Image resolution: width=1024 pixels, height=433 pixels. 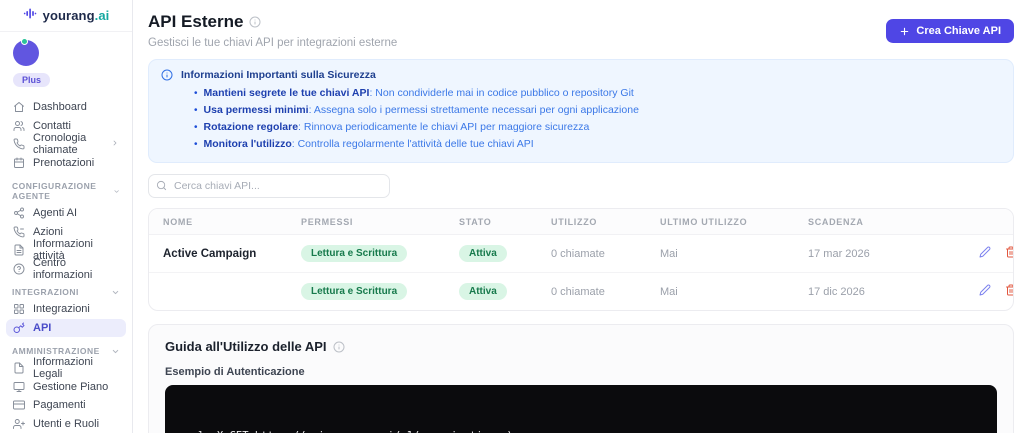 I want to click on col-permessi: Permessi, so click(x=380, y=222).